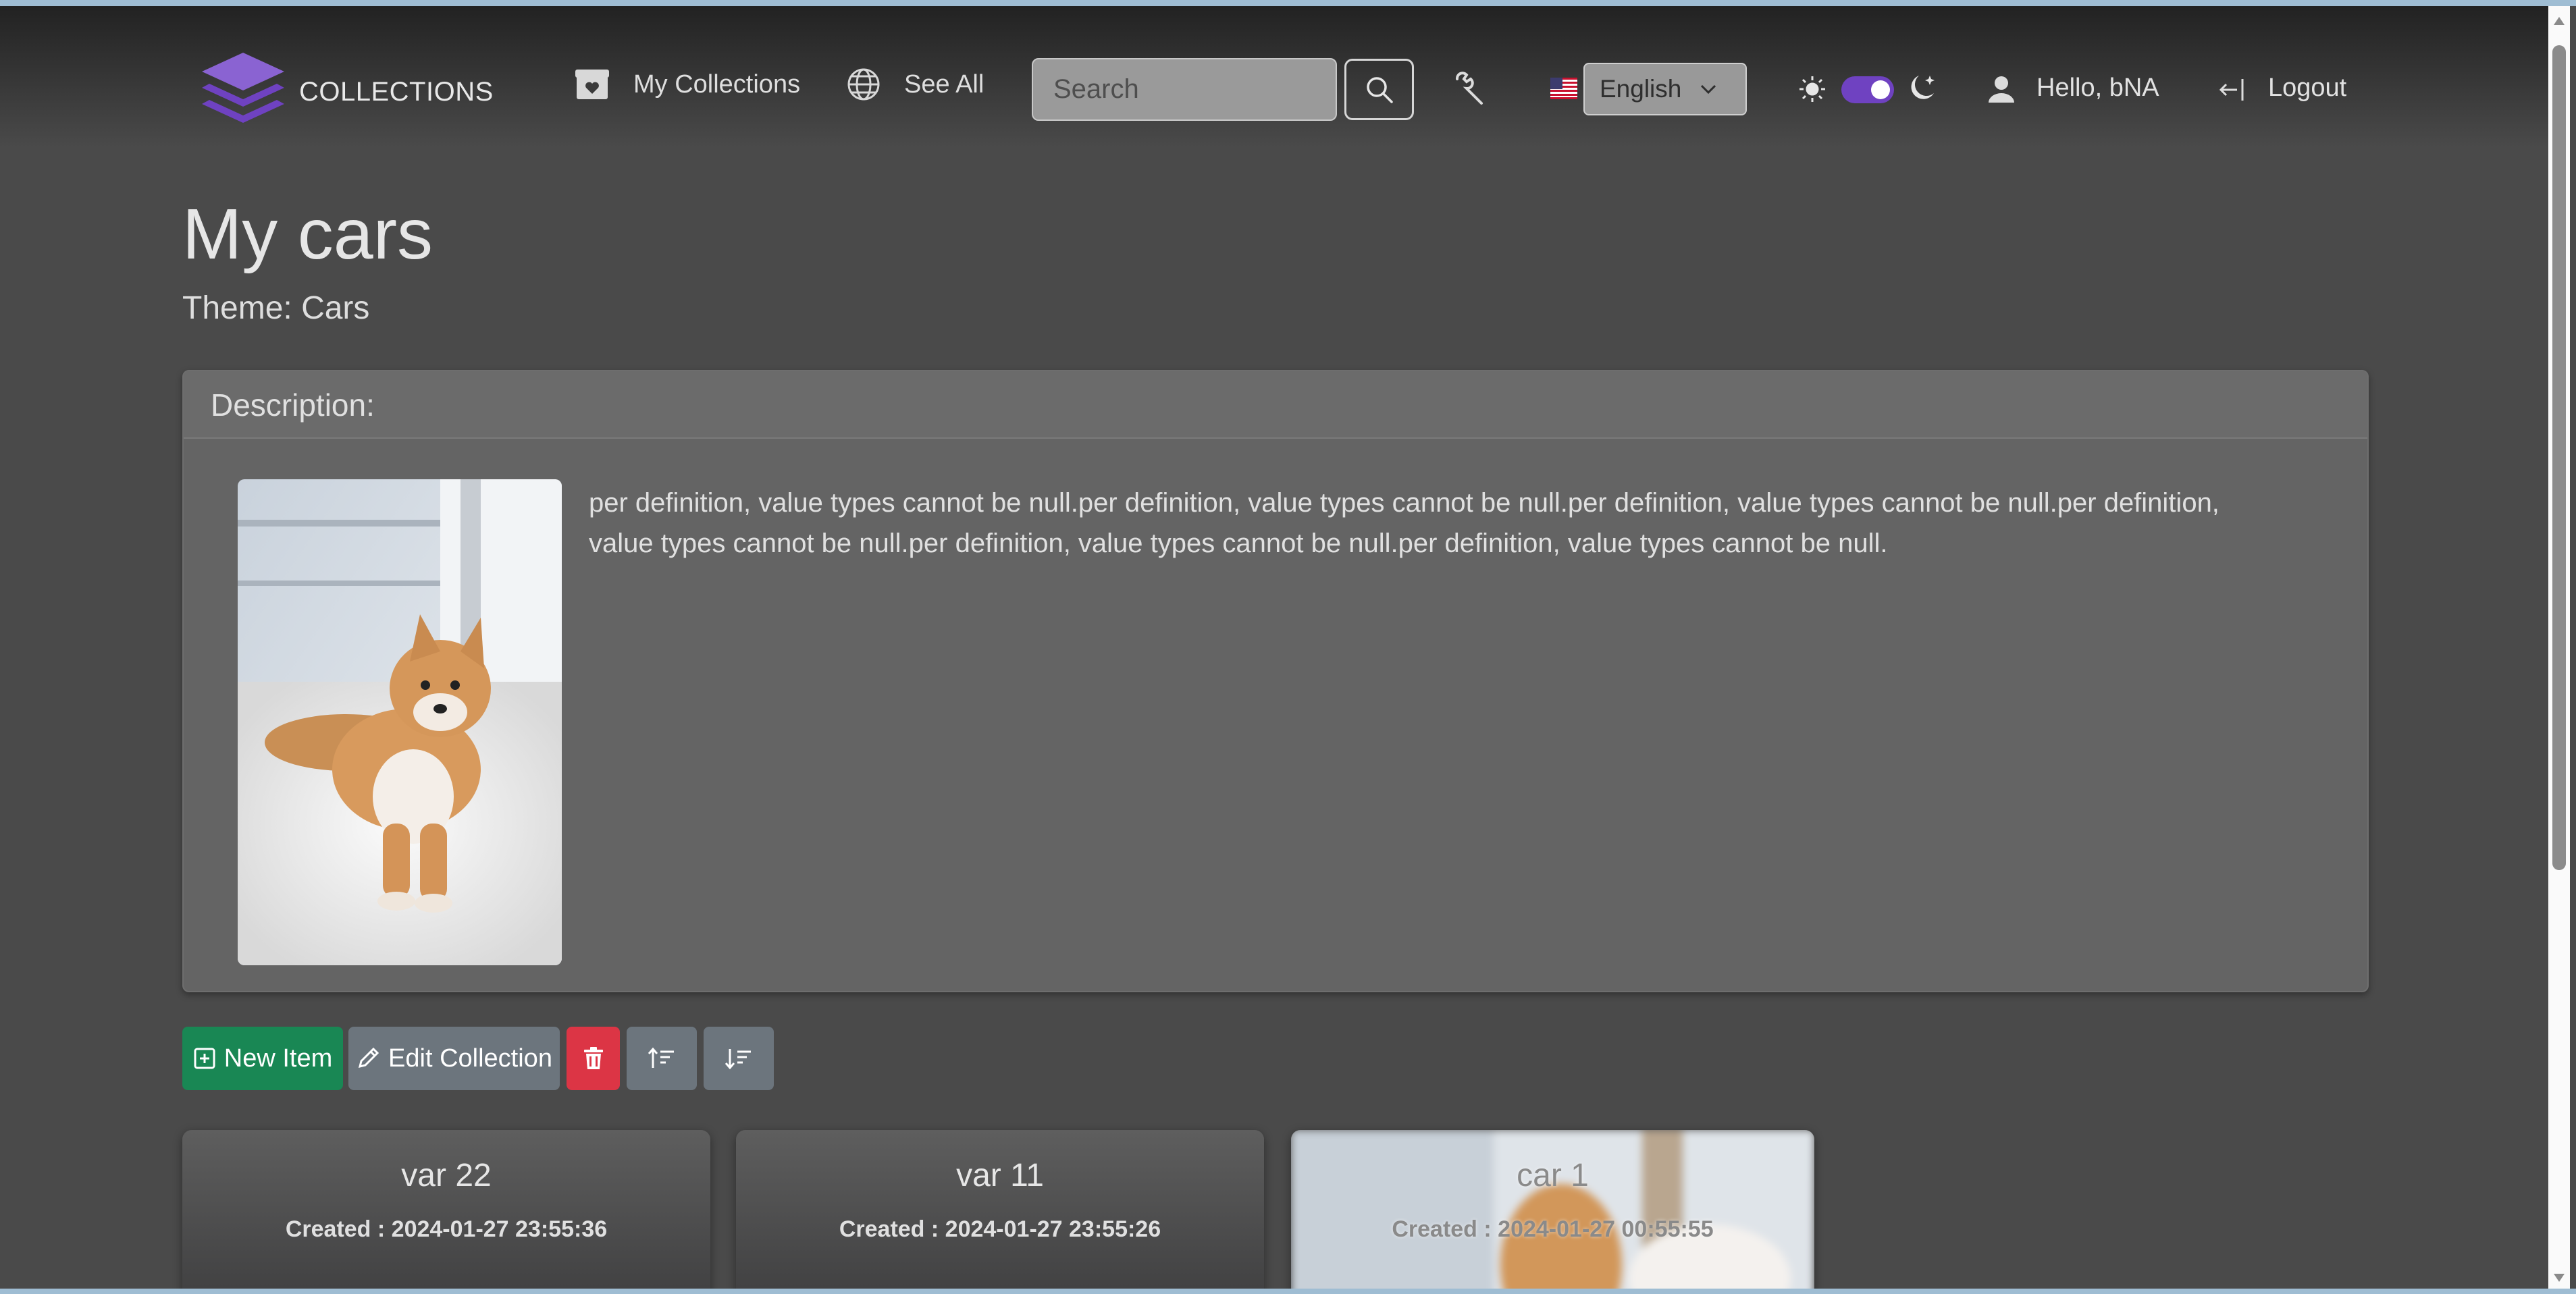 This screenshot has height=1294, width=2576. What do you see at coordinates (1000, 1229) in the screenshot?
I see `item-created-date: Created : 2024-01-27 23:55:26` at bounding box center [1000, 1229].